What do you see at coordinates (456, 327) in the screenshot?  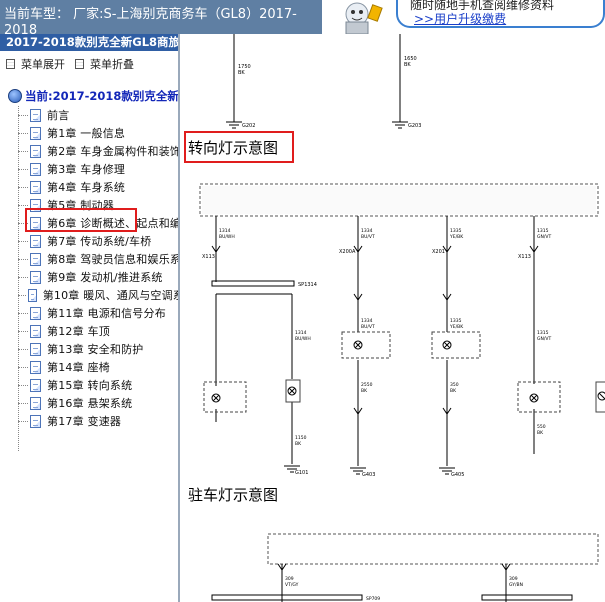 I see `wire-mid-3-color: YE/BK` at bounding box center [456, 327].